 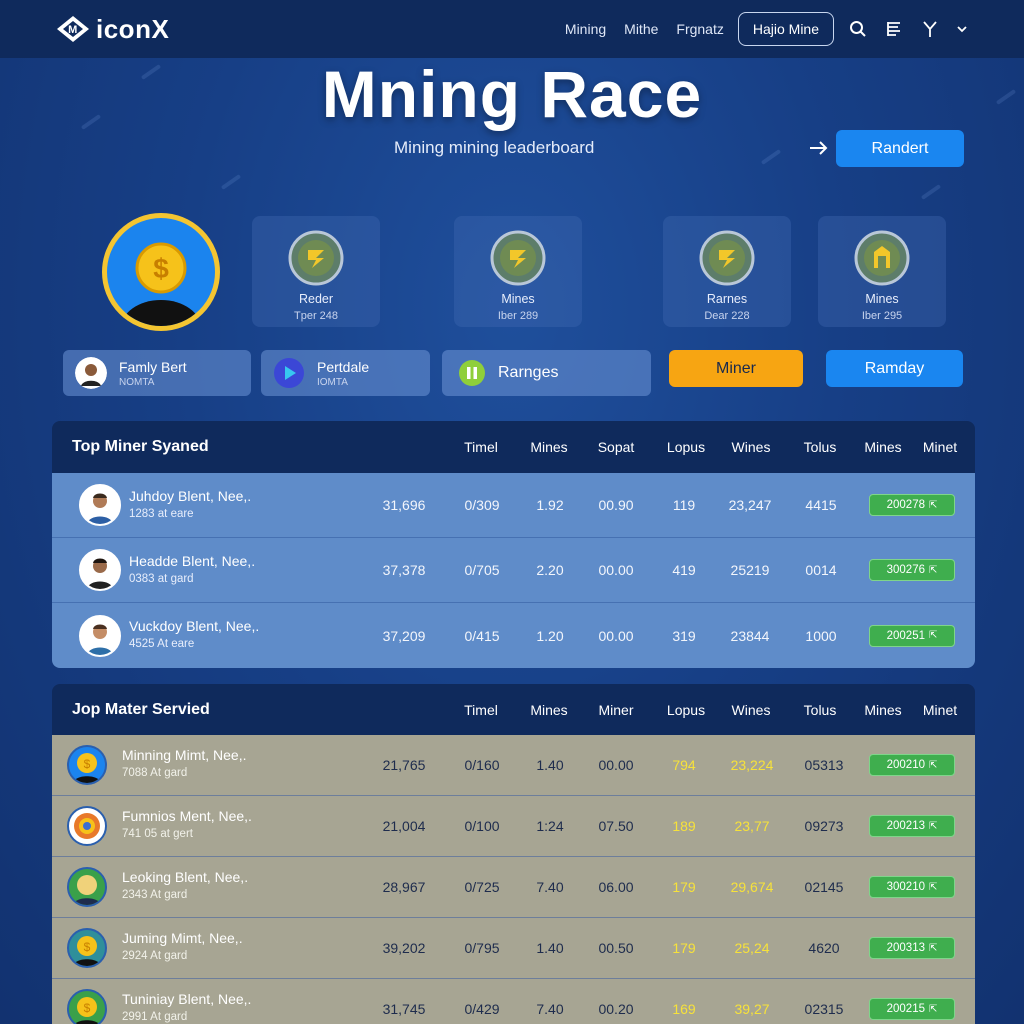 I want to click on ramday-button: Ramday, so click(x=894, y=368).